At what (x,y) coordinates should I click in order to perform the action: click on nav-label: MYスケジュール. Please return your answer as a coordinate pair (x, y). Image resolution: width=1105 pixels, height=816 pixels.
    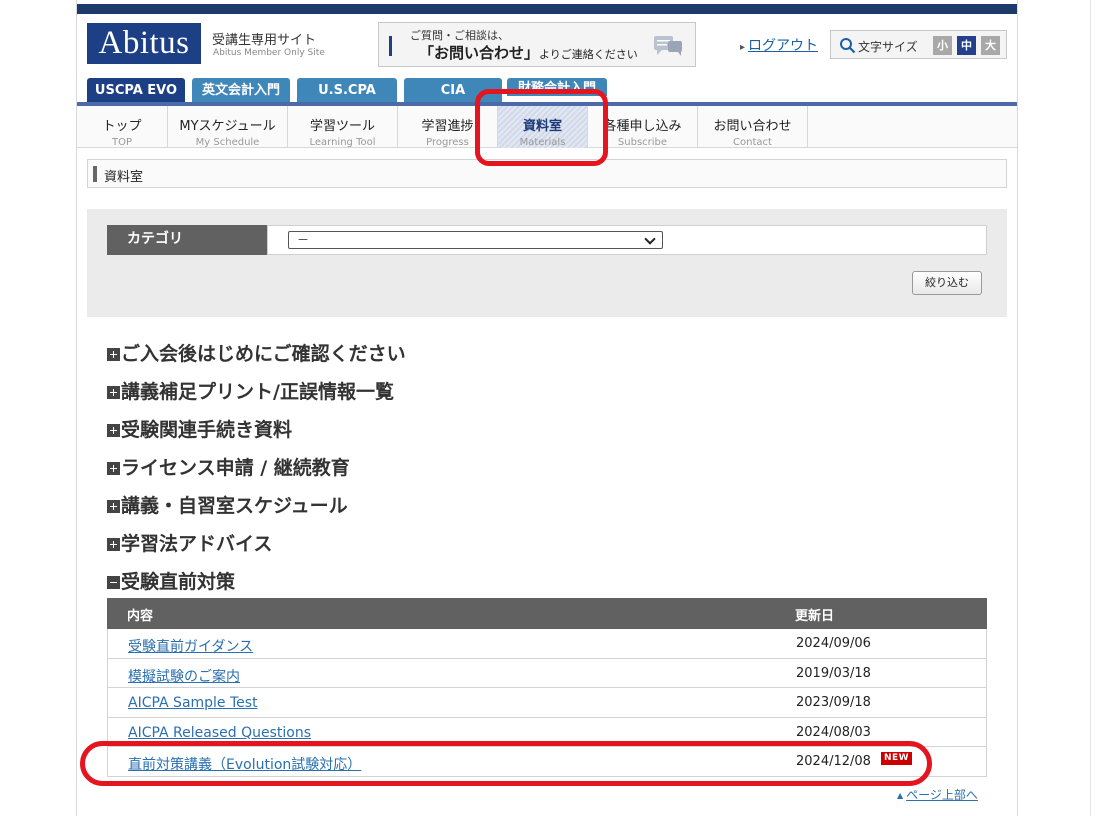
    Looking at the image, I should click on (227, 126).